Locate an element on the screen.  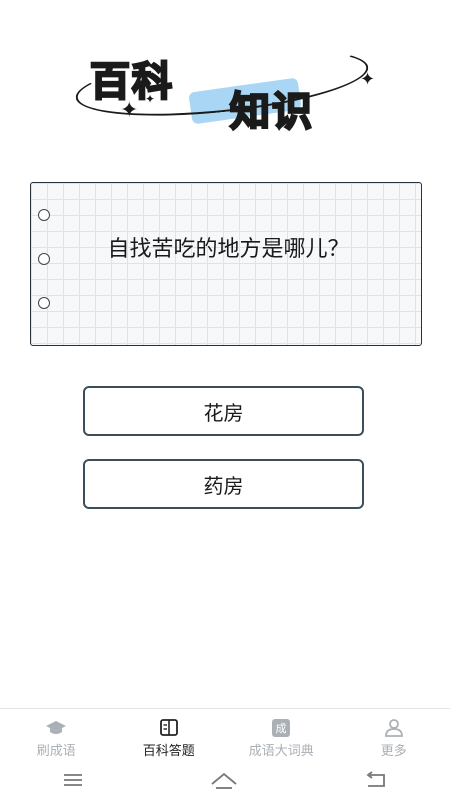
dictionary-badge-text: 成 is located at coordinates (281, 728).